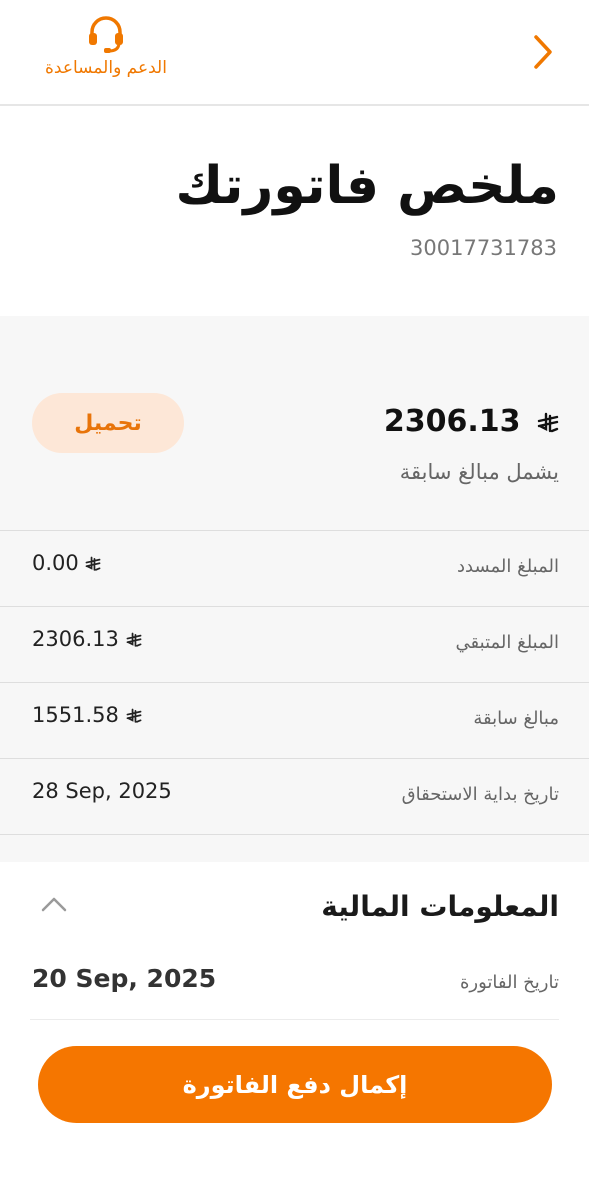  I want to click on invoice-number: 30017731783, so click(483, 248).